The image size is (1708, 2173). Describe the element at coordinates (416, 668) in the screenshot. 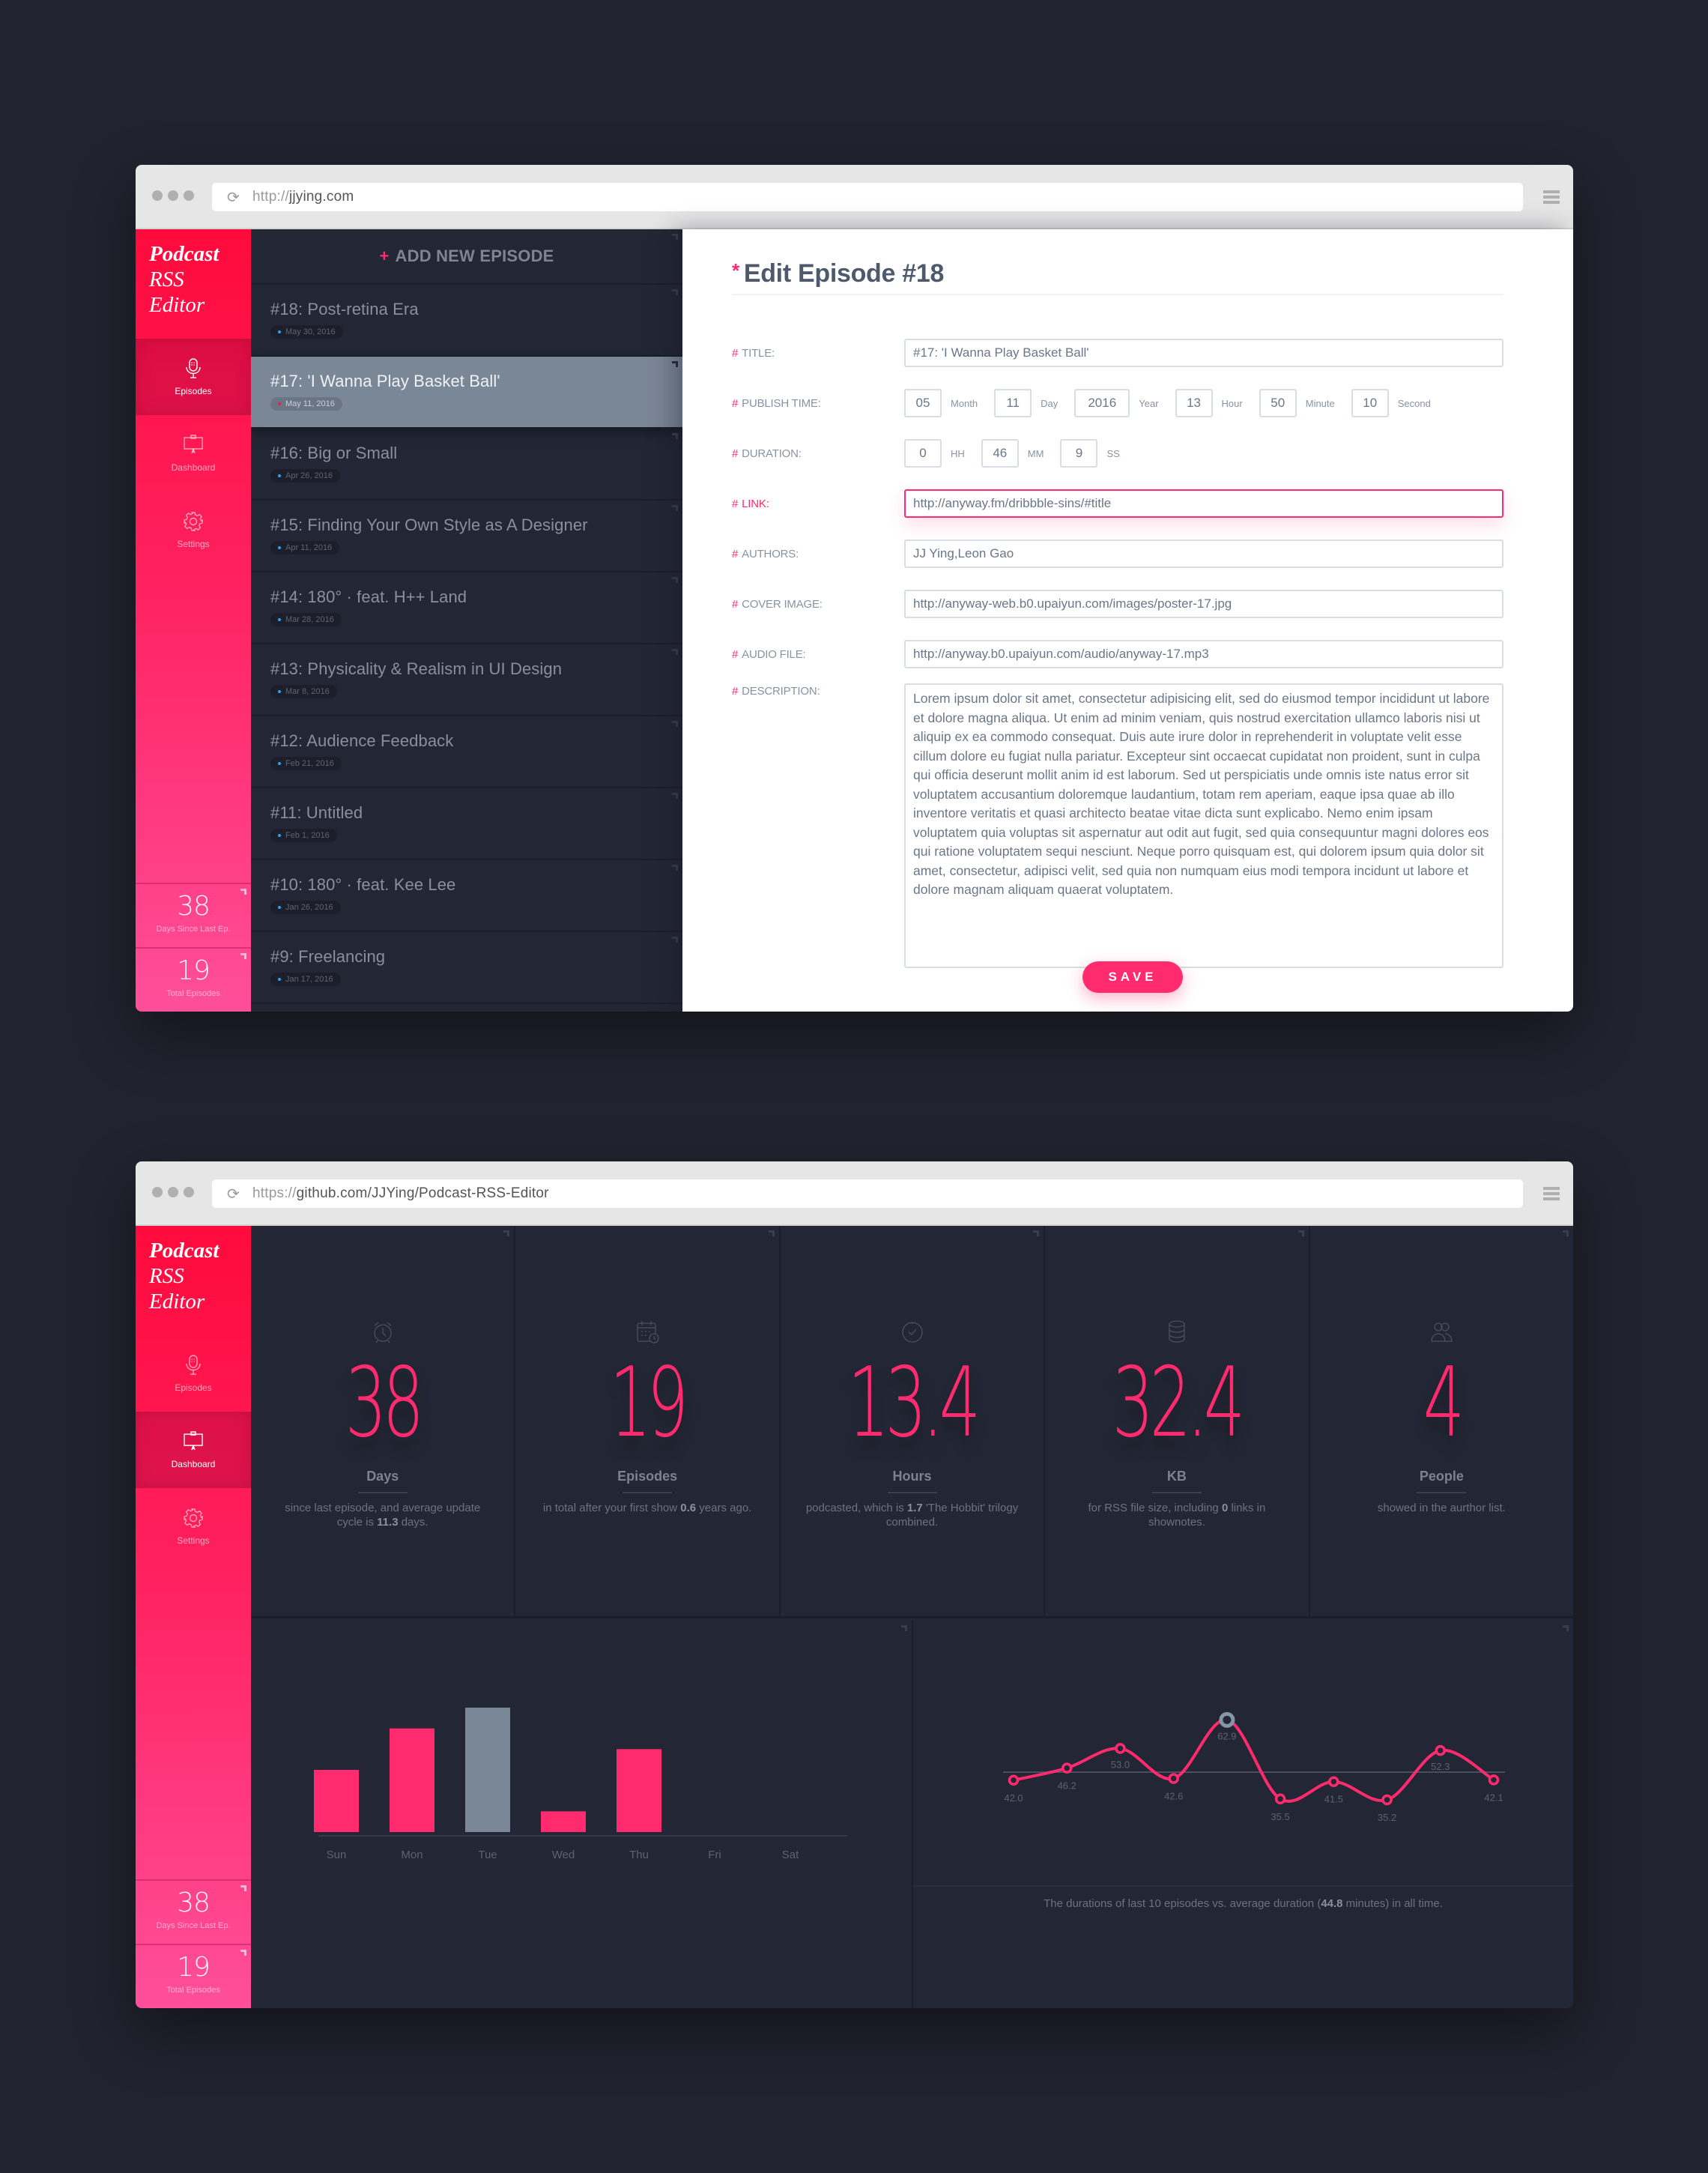

I see `episode-title: #13: Physicality & Realism in UI Design` at that location.